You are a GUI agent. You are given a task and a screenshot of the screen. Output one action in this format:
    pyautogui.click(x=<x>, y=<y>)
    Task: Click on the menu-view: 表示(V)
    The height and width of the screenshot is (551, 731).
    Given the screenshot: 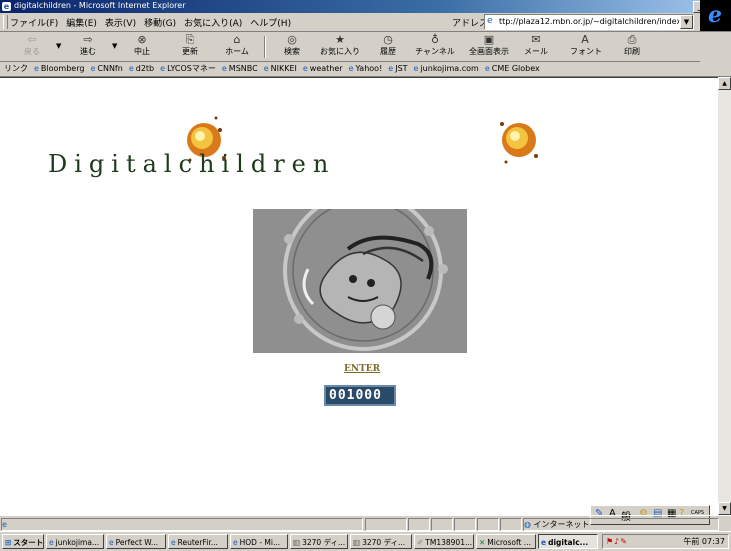 What is the action you would take?
    pyautogui.click(x=120, y=22)
    